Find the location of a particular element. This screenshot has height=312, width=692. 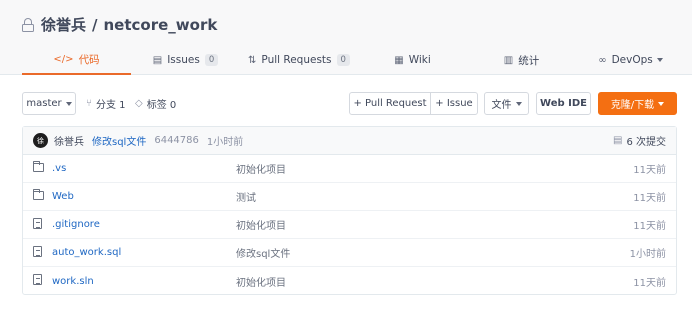

tag-icon: ◇ is located at coordinates (139, 103).